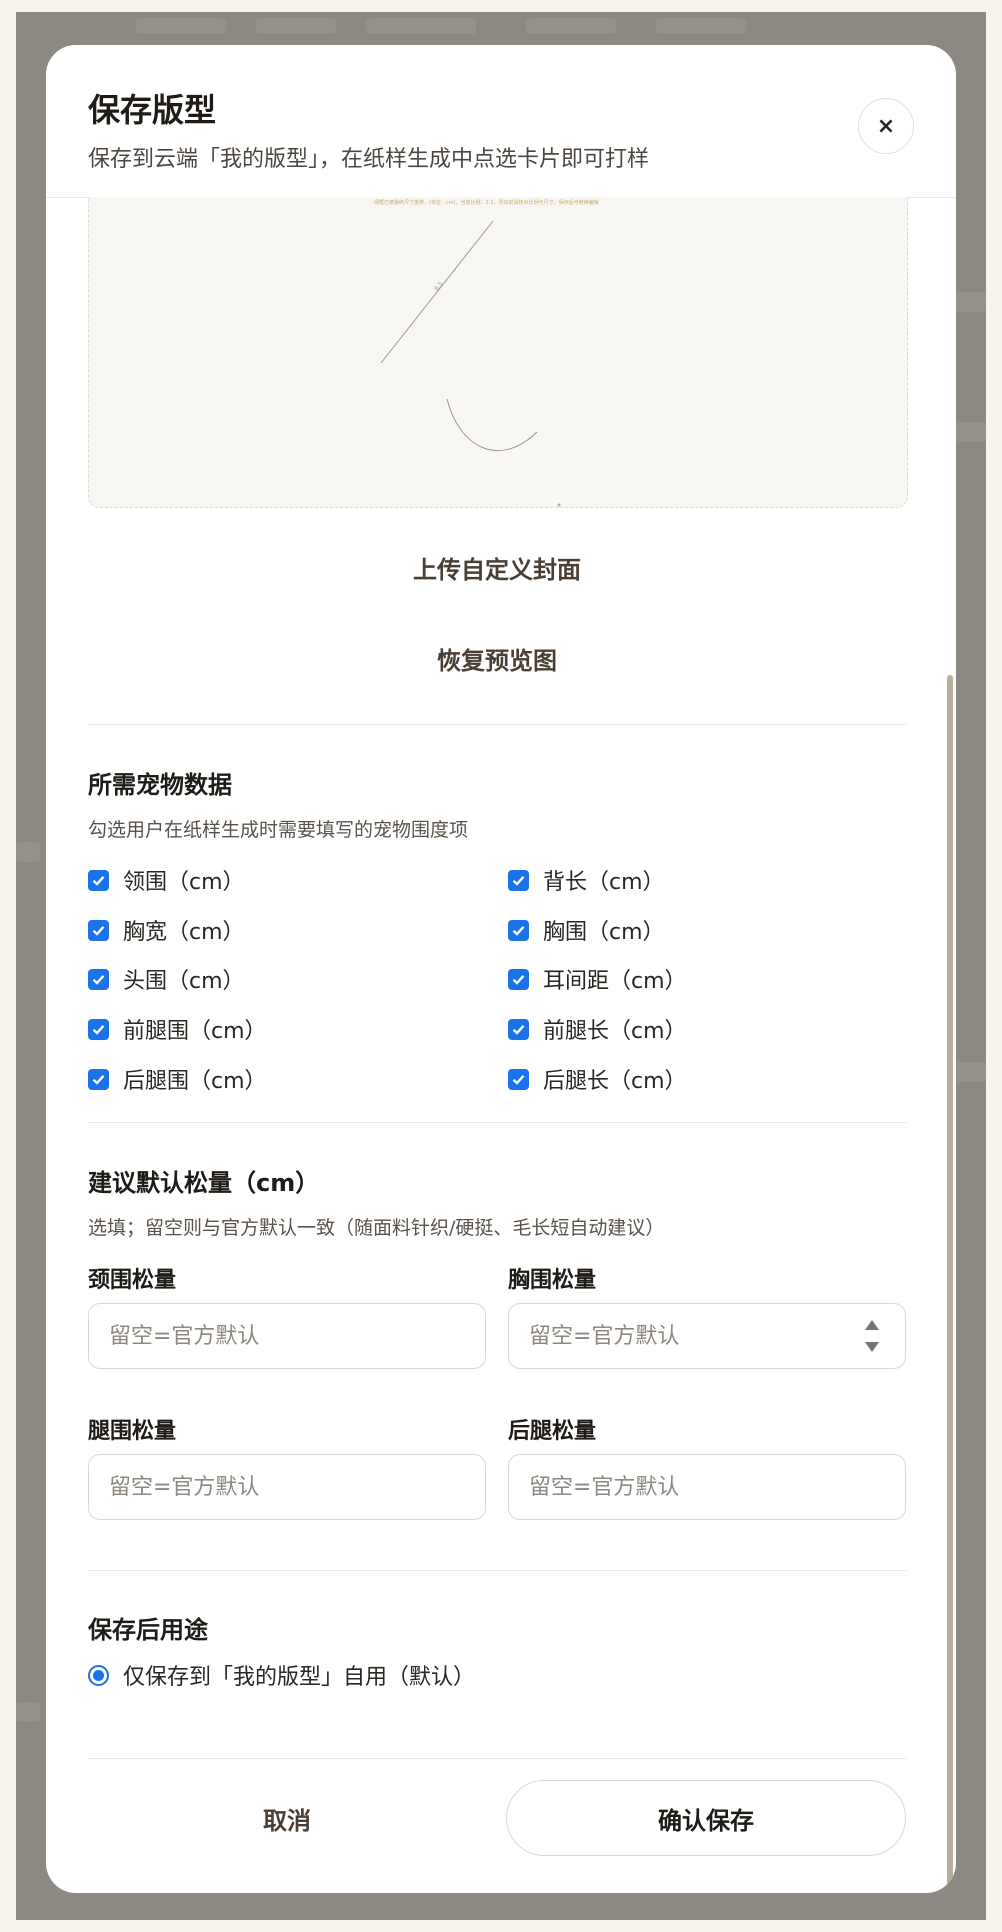 The image size is (1002, 1932). I want to click on checkbox-chest-girth: 胸围（cm）, so click(586, 930).